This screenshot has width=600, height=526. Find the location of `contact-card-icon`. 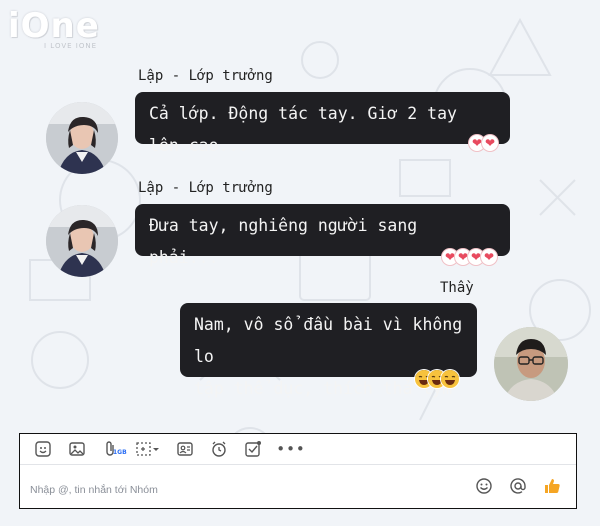

contact-card-icon is located at coordinates (185, 449).